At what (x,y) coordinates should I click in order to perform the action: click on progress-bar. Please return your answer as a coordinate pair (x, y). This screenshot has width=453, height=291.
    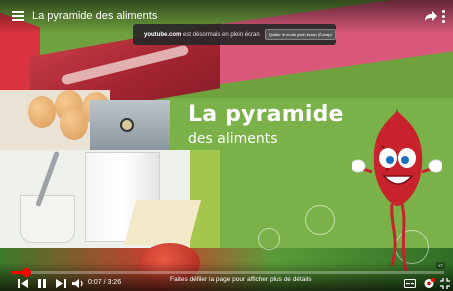
    Looking at the image, I should click on (227, 272).